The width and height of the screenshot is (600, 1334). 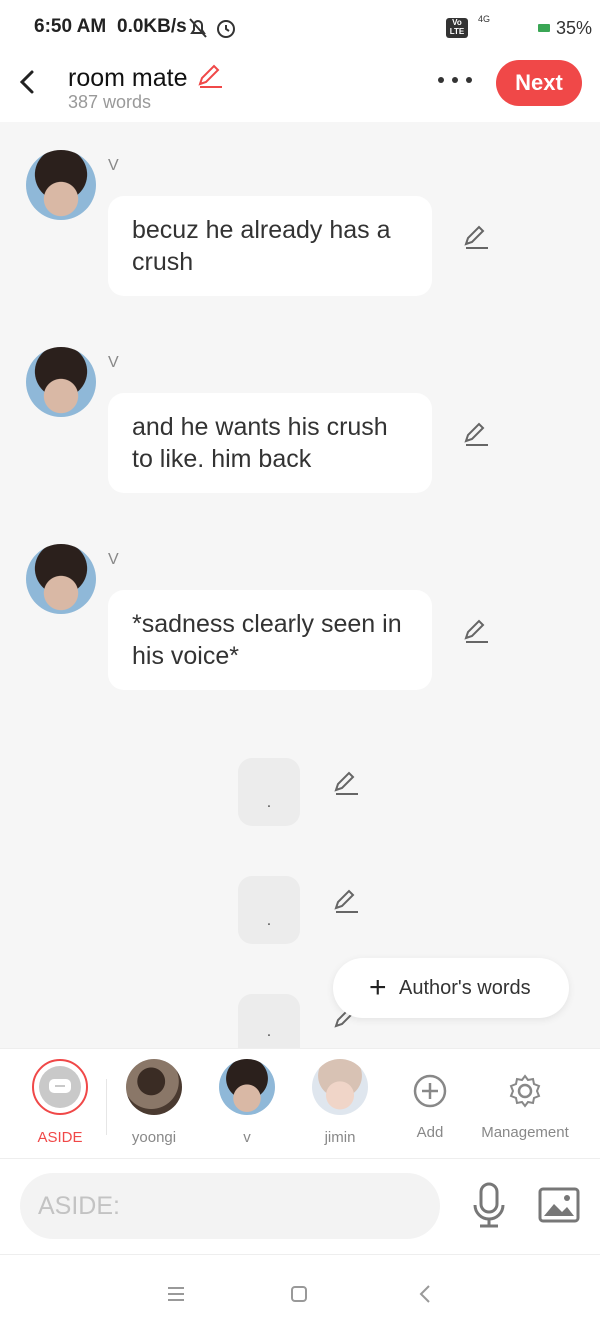 I want to click on bell-off-icon, so click(x=198, y=28).